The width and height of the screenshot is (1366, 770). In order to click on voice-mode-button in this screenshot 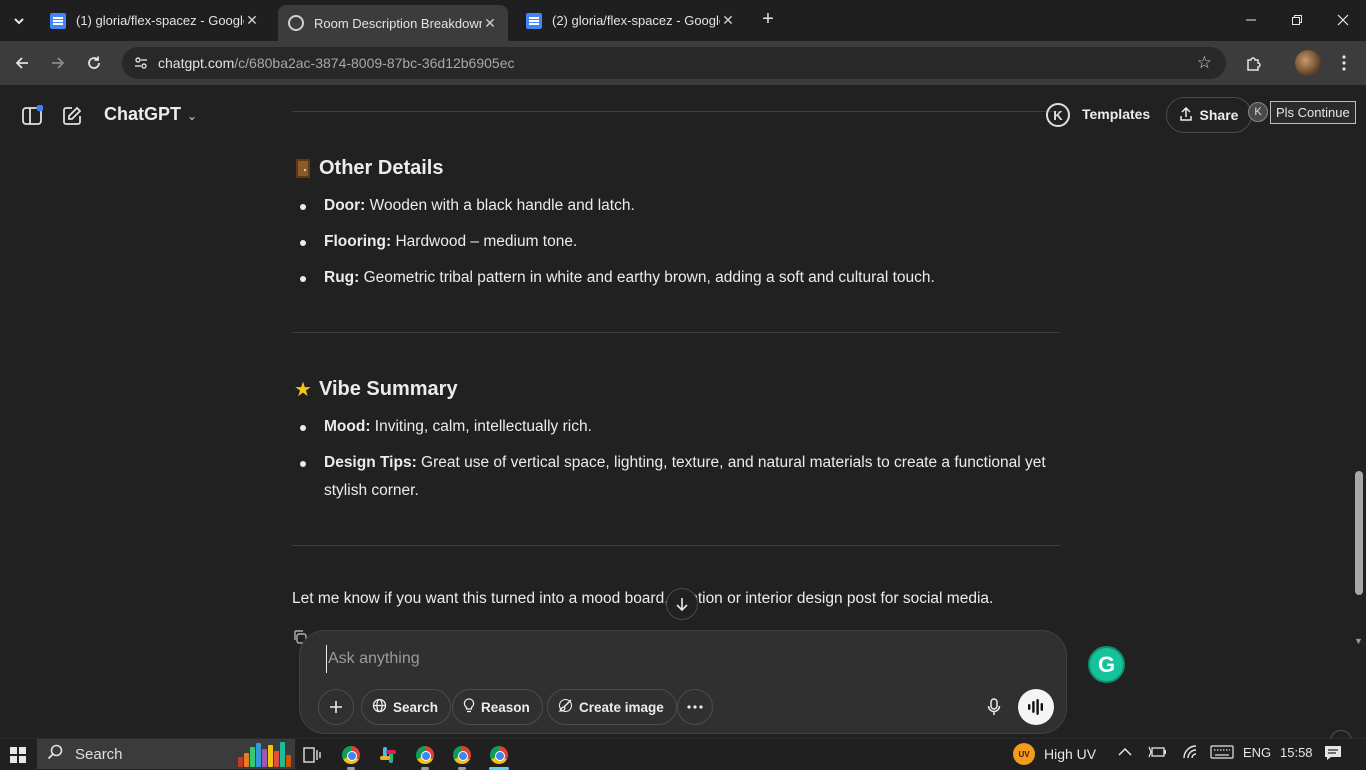, I will do `click(1036, 707)`.